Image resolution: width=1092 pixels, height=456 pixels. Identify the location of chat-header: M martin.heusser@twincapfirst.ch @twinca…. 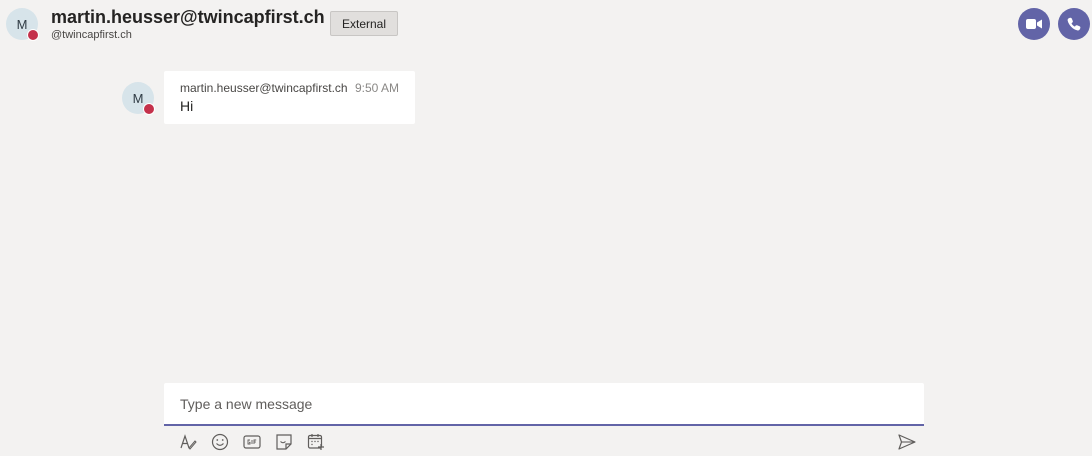
(546, 26).